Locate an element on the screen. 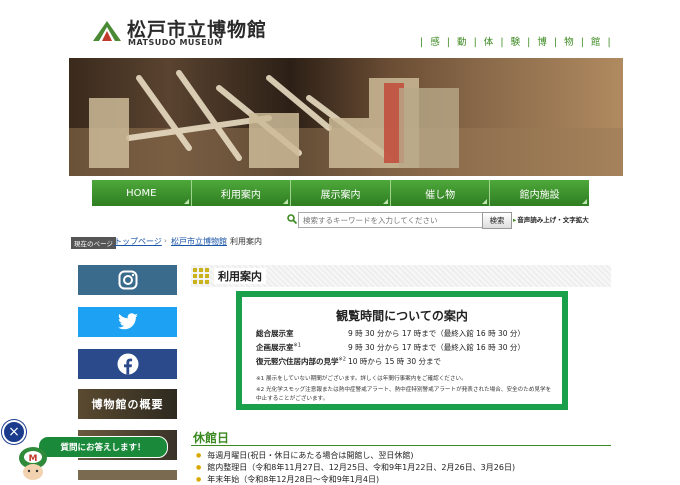  chat-close-button: × is located at coordinates (14, 432).